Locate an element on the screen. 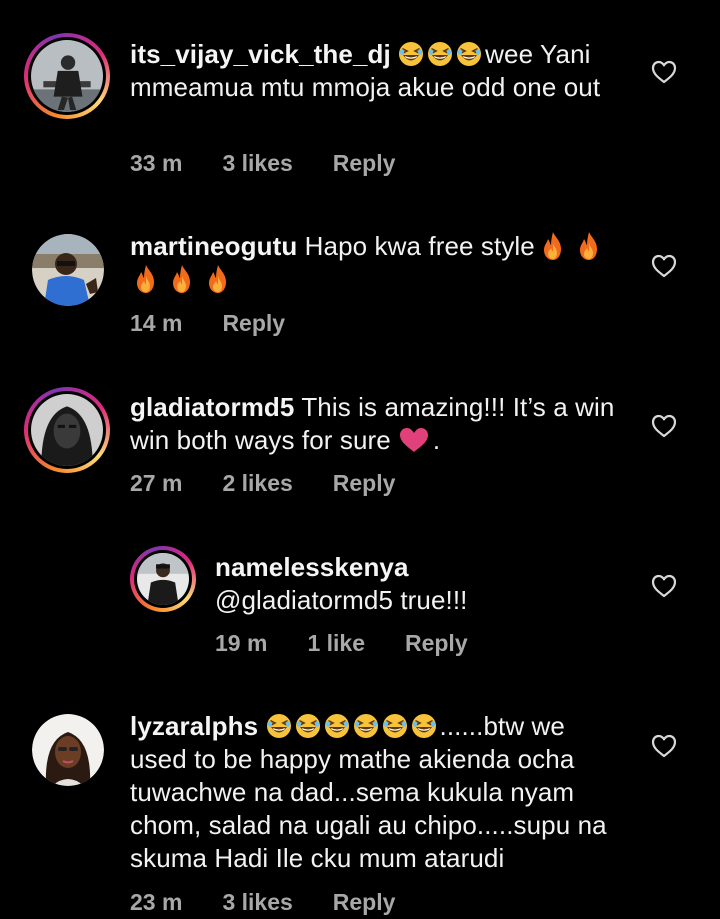 The height and width of the screenshot is (919, 720). comment-username: its_vijay_vick_the_dj is located at coordinates (260, 54).